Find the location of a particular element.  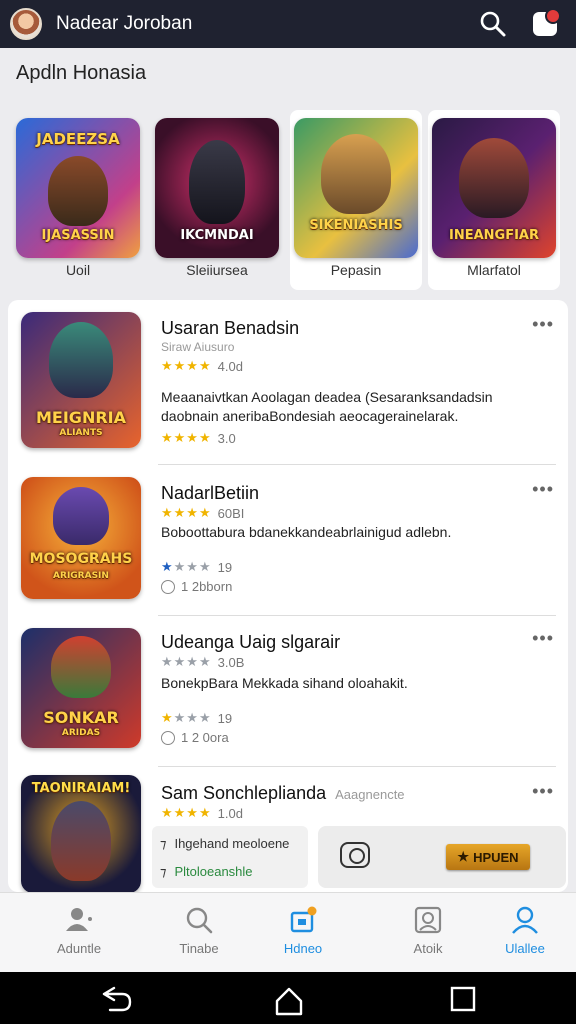

rating-row: ★★★★ 3.0 is located at coordinates (198, 438).